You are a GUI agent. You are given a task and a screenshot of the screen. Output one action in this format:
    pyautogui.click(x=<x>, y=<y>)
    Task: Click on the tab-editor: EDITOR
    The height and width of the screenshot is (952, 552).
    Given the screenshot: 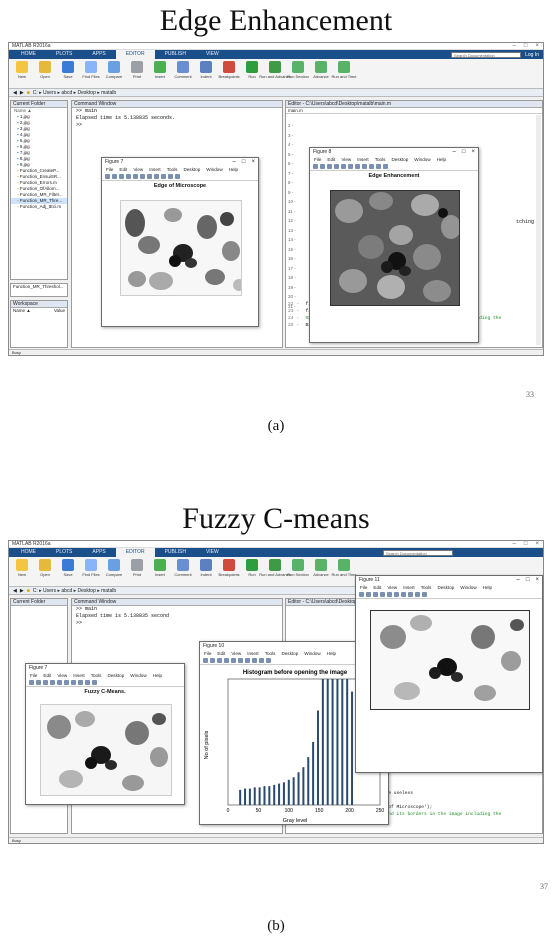 What is the action you would take?
    pyautogui.click(x=135, y=552)
    